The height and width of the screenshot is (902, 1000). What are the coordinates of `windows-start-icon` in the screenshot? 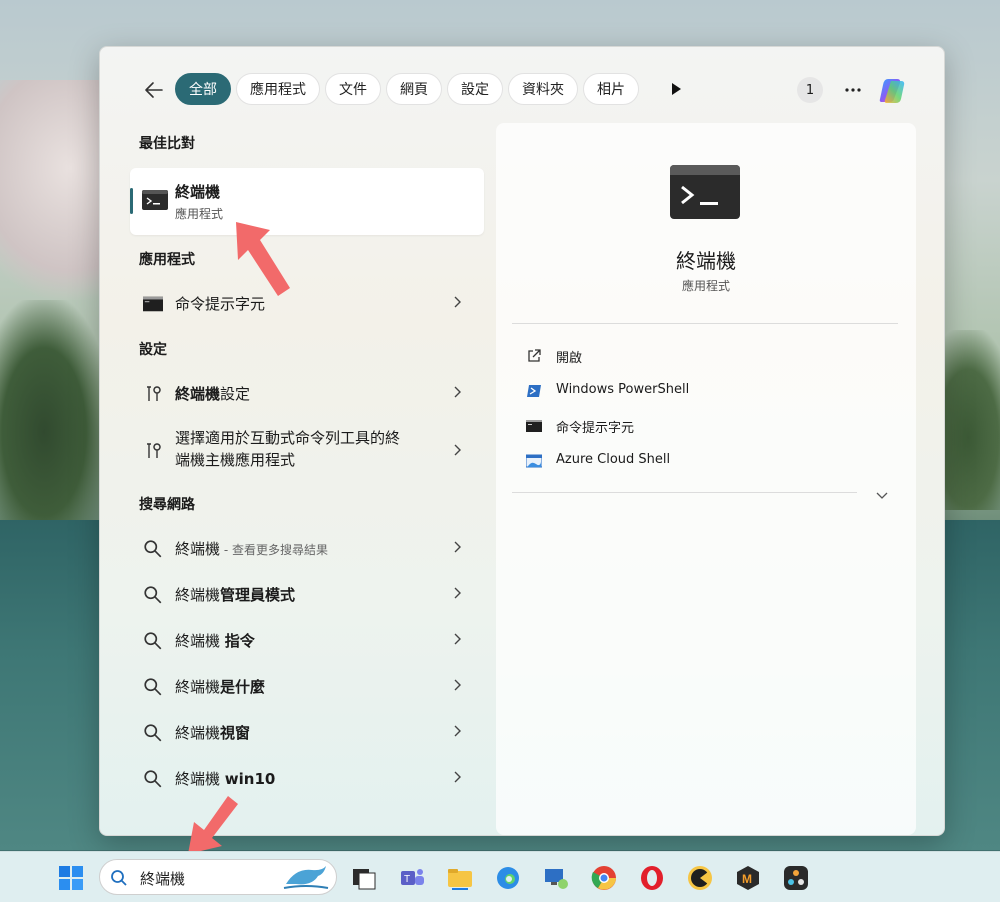 It's located at (71, 878).